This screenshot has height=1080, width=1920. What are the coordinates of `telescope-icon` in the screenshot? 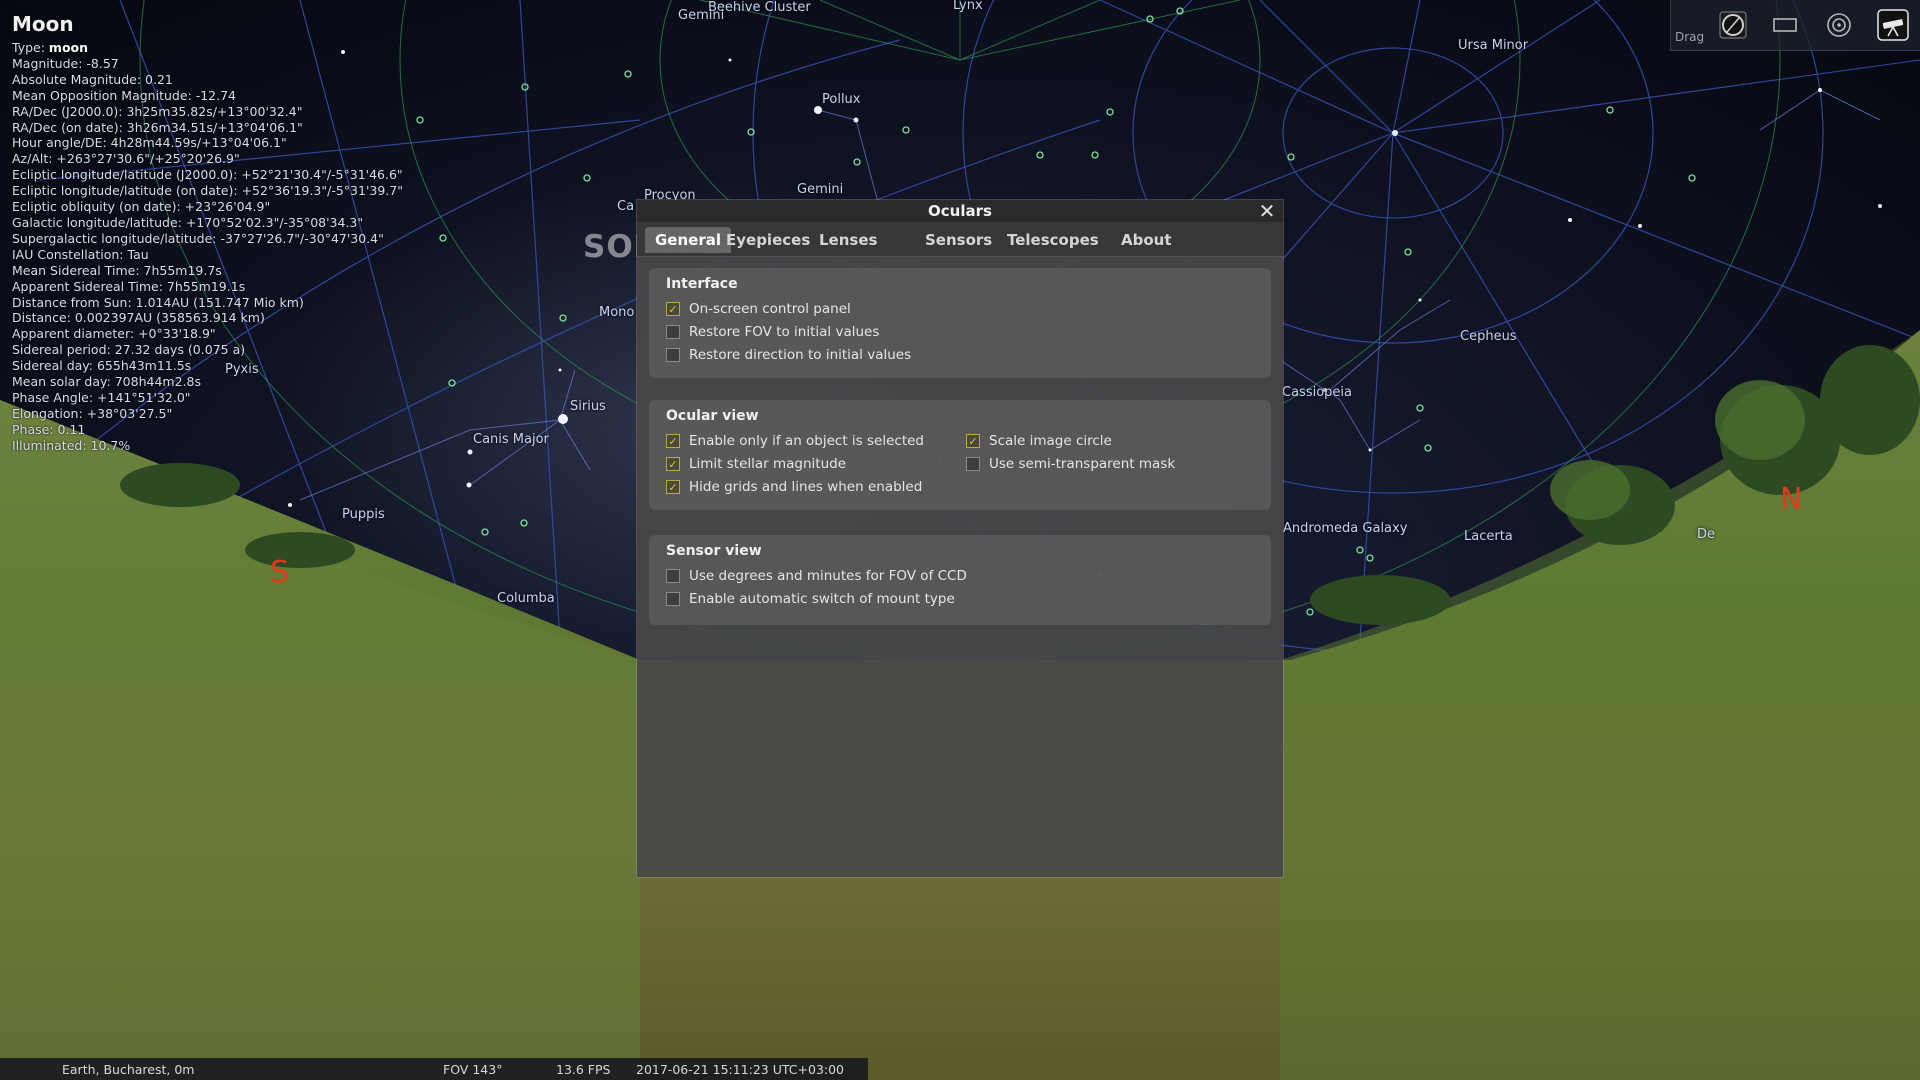 It's located at (1893, 25).